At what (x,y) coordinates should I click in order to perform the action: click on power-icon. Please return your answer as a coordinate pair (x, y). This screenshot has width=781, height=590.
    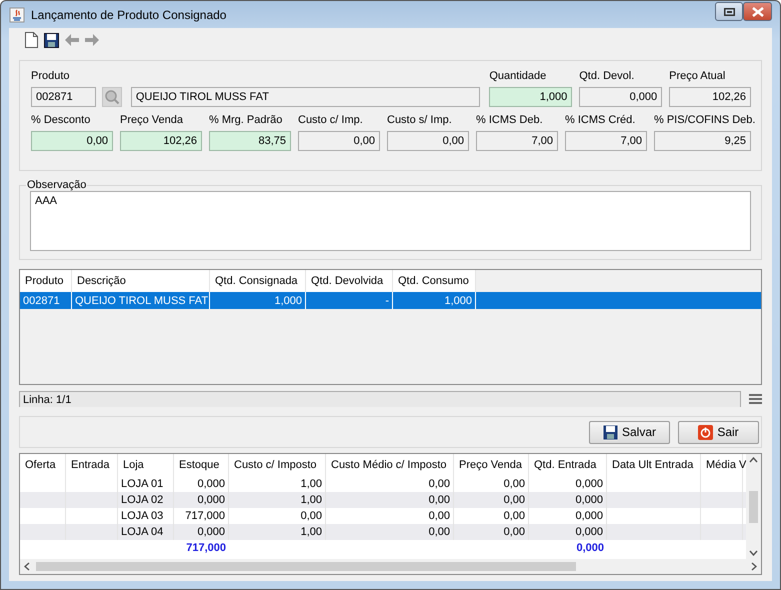
    Looking at the image, I should click on (706, 432).